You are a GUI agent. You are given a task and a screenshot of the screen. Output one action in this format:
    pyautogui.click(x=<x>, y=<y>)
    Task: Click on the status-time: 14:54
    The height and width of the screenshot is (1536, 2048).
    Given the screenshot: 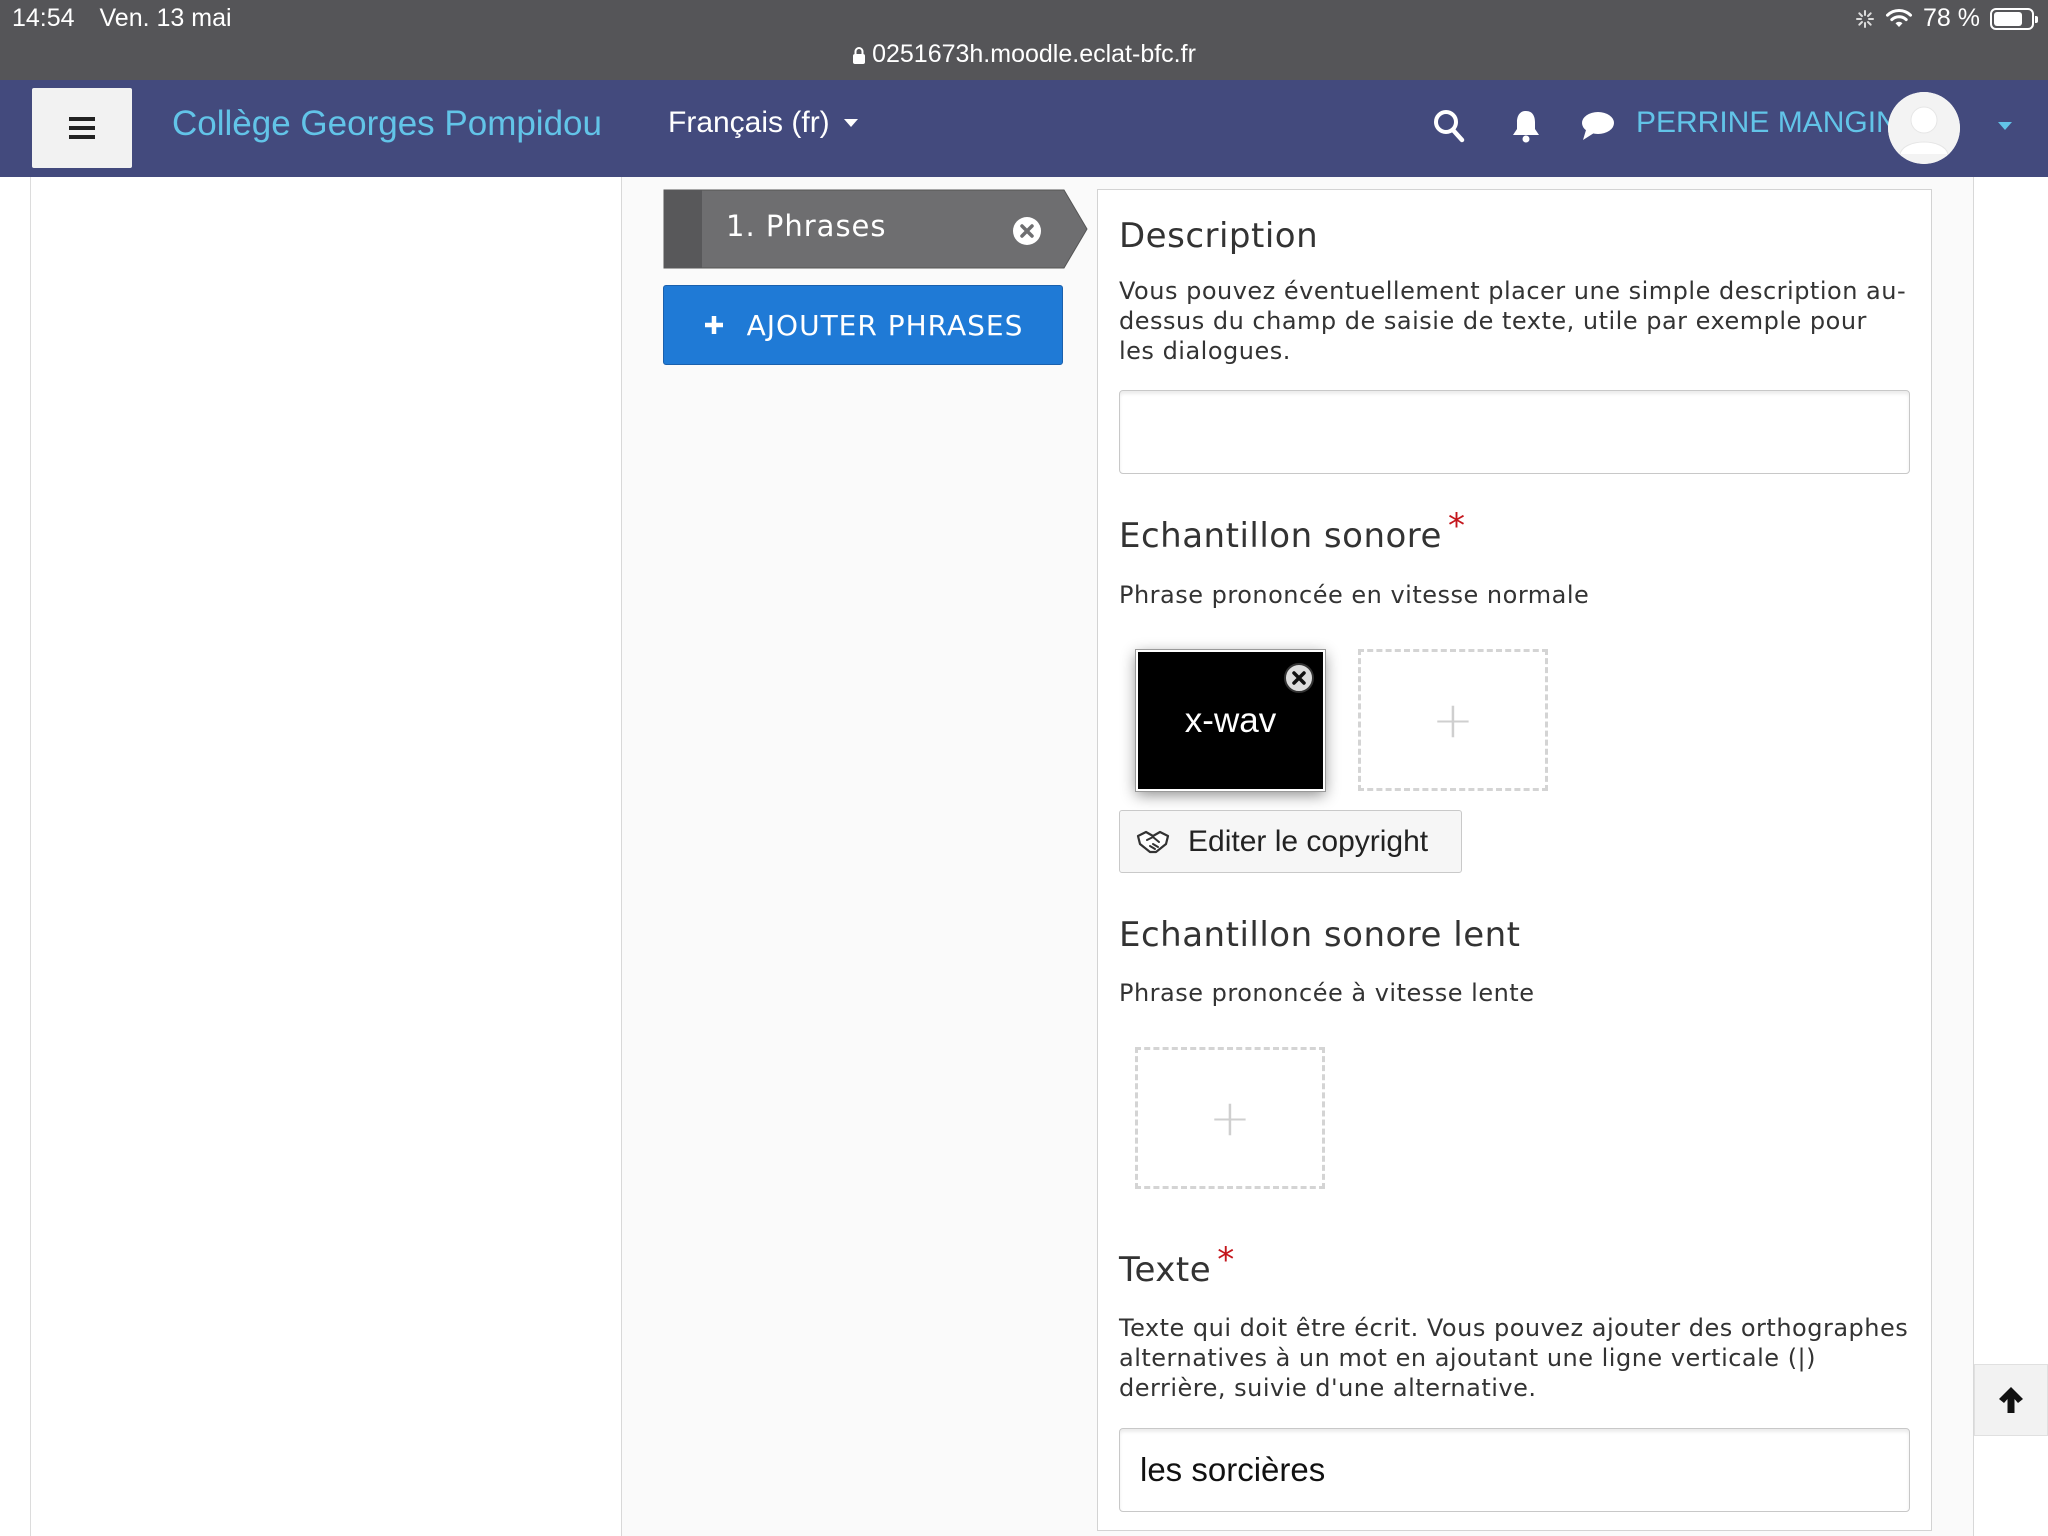 What is the action you would take?
    pyautogui.click(x=43, y=18)
    